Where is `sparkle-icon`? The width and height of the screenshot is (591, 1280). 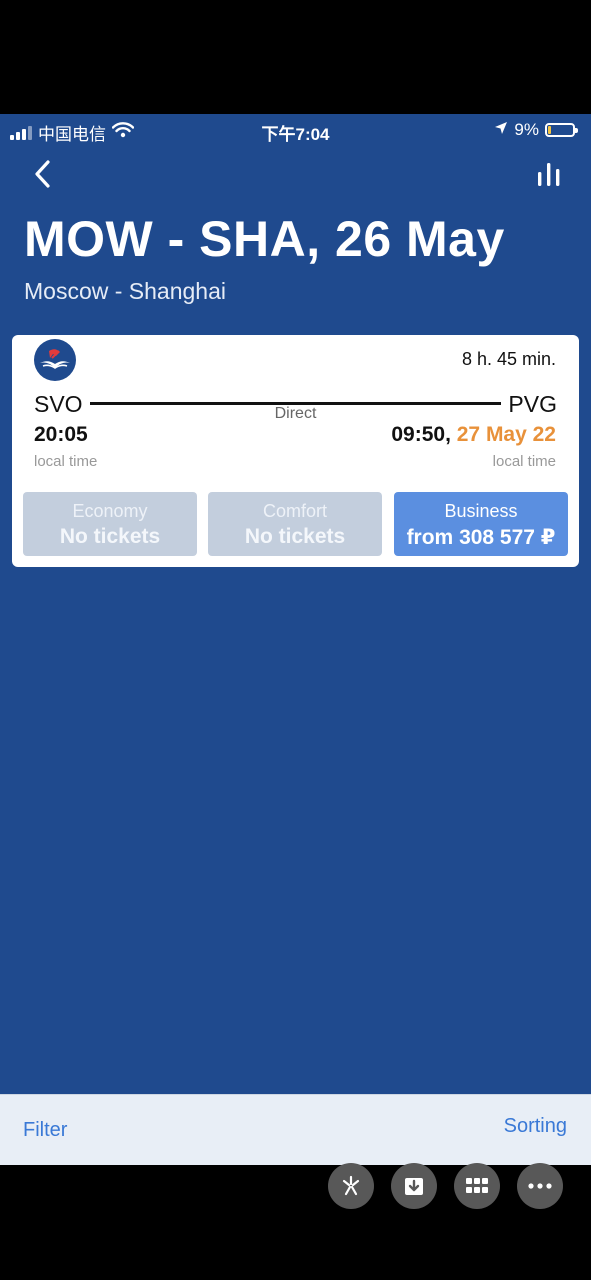
sparkle-icon is located at coordinates (351, 1185).